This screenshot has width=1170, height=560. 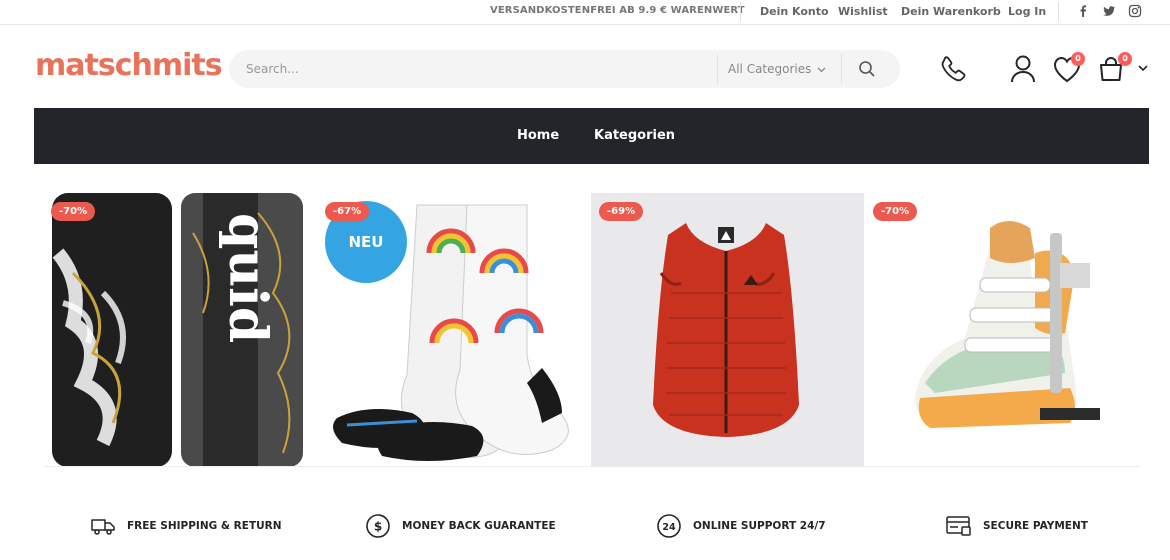 I want to click on phone-icon, so click(x=954, y=69).